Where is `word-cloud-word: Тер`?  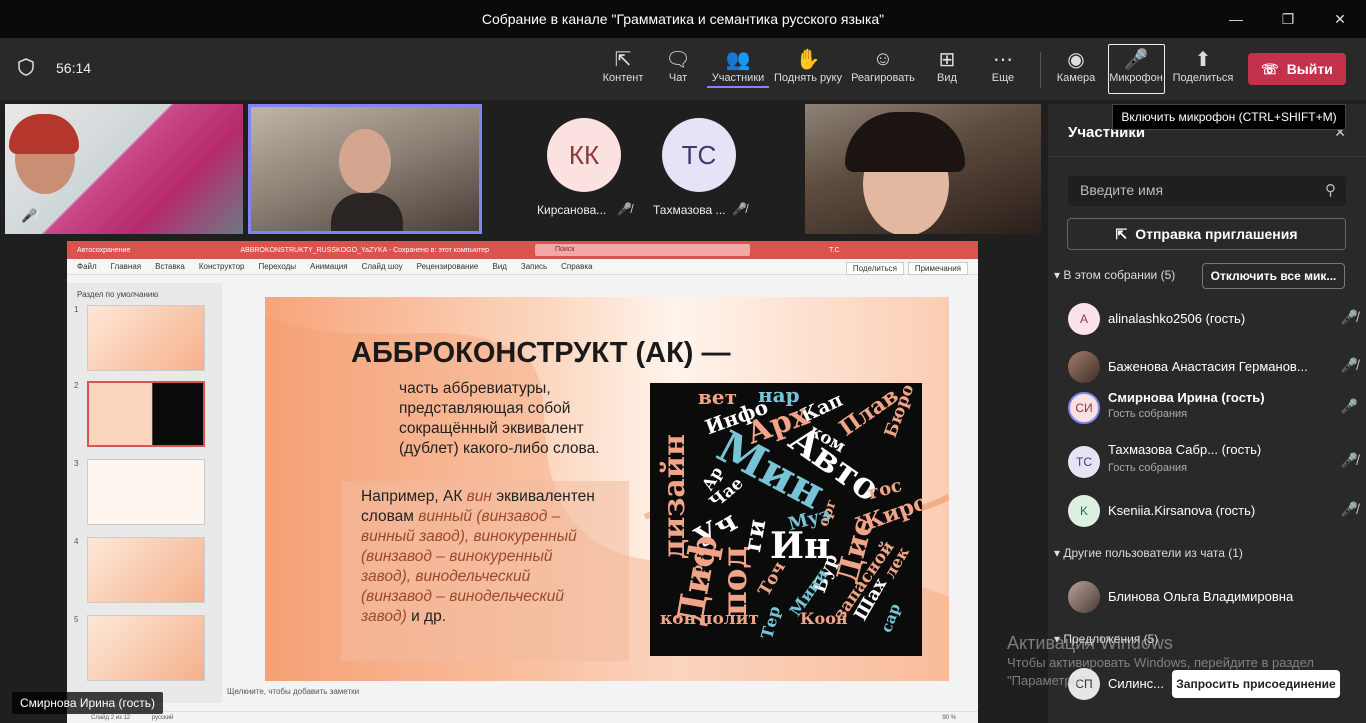 word-cloud-word: Тер is located at coordinates (771, 622).